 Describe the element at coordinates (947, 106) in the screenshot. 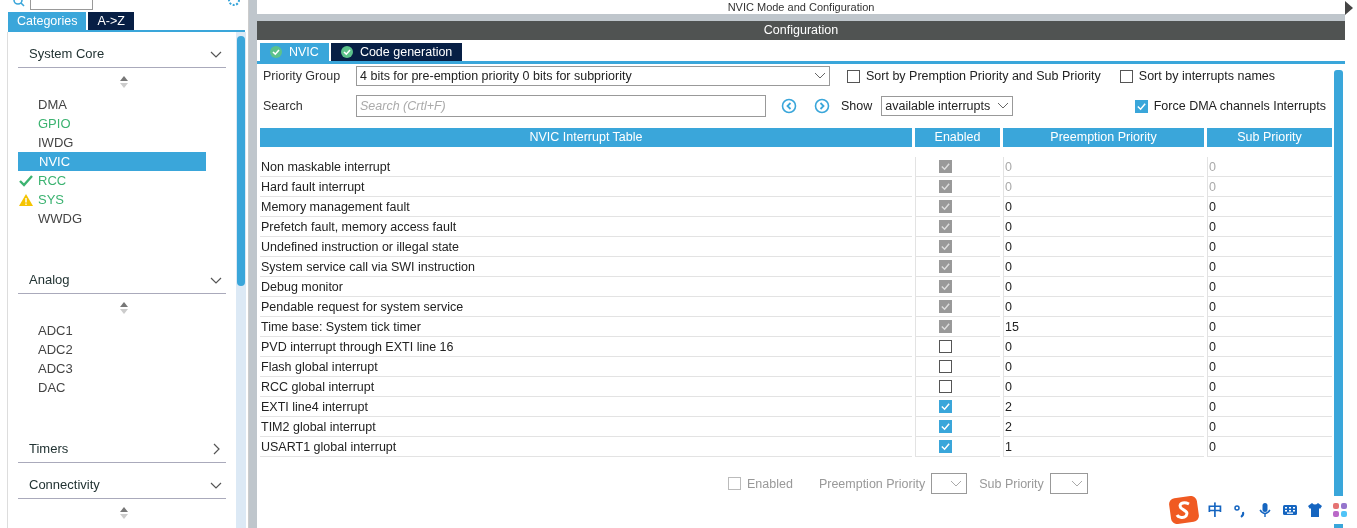

I see `dropdown: available interrupts` at that location.